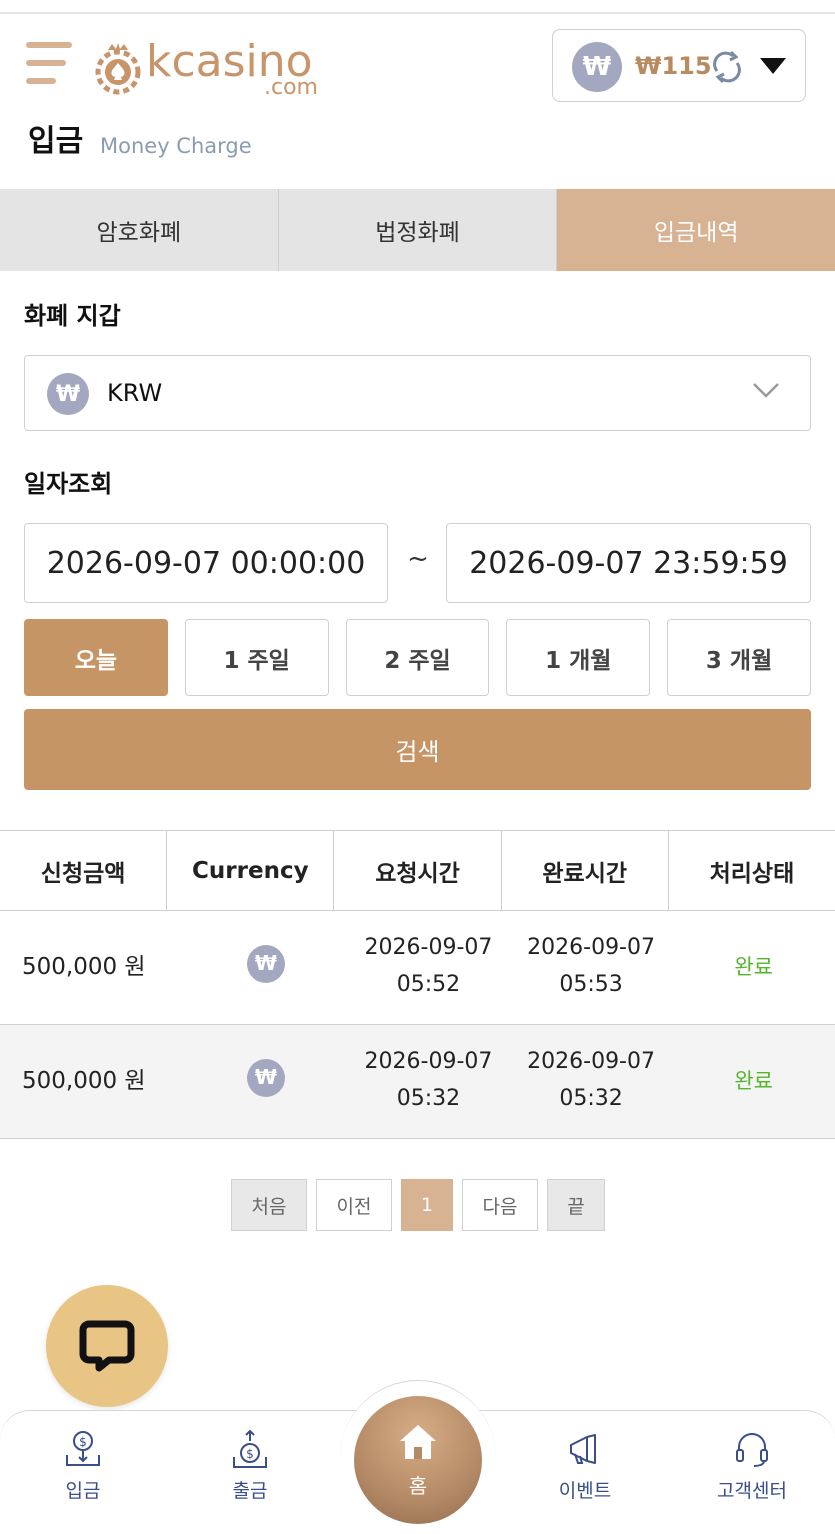  Describe the element at coordinates (418, 1441) in the screenshot. I see `home-icon` at that location.